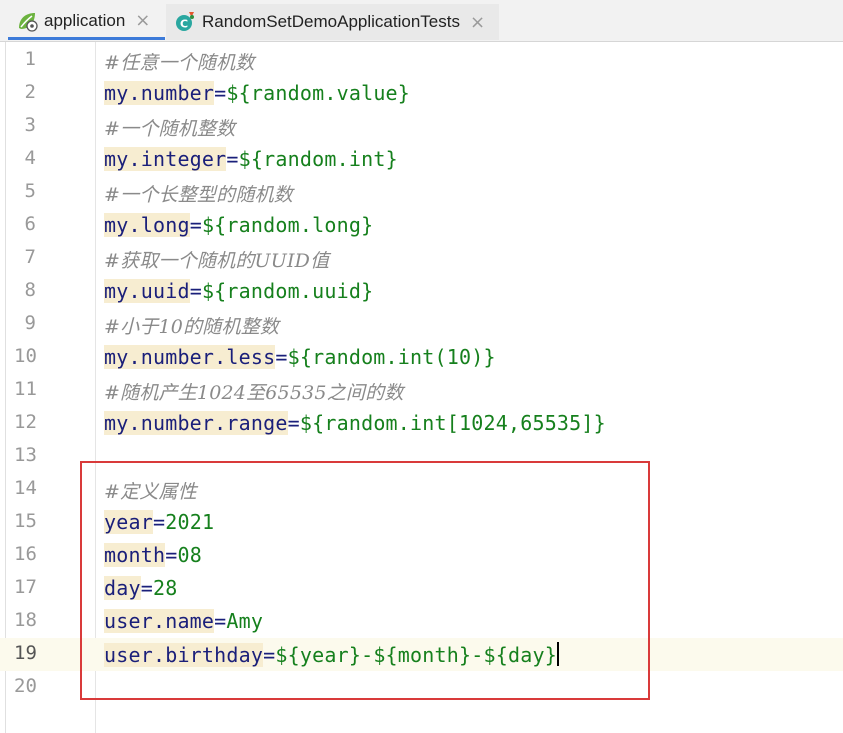 This screenshot has height=733, width=843. I want to click on tab-randomsetdemoapplicationtests: C RandomSetDemoApplicationTests ×, so click(332, 22).